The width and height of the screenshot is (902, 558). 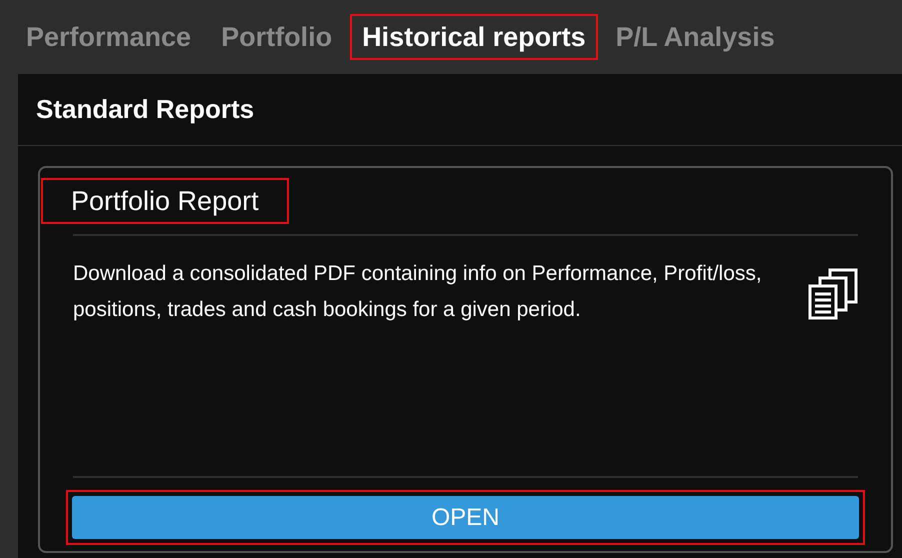 What do you see at coordinates (276, 37) in the screenshot?
I see `tab: Portfolio` at bounding box center [276, 37].